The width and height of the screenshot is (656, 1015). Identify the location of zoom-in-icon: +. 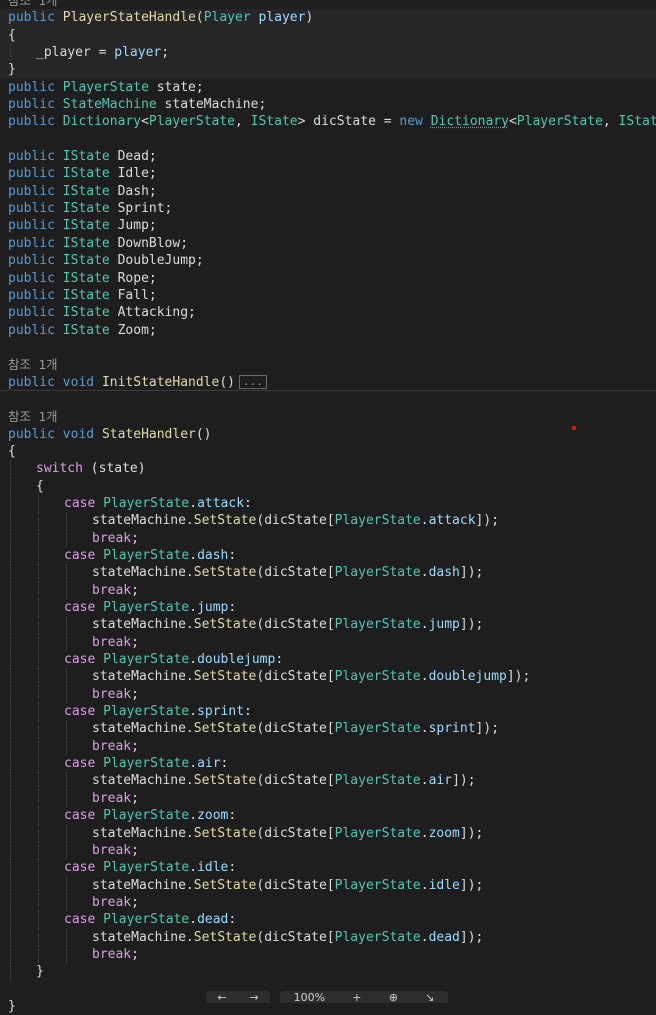
(356, 997).